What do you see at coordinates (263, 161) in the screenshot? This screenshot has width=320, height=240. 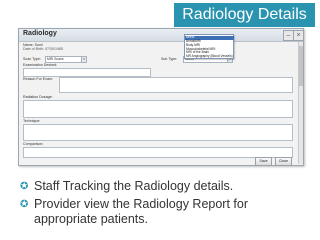 I see `save-button: Save` at bounding box center [263, 161].